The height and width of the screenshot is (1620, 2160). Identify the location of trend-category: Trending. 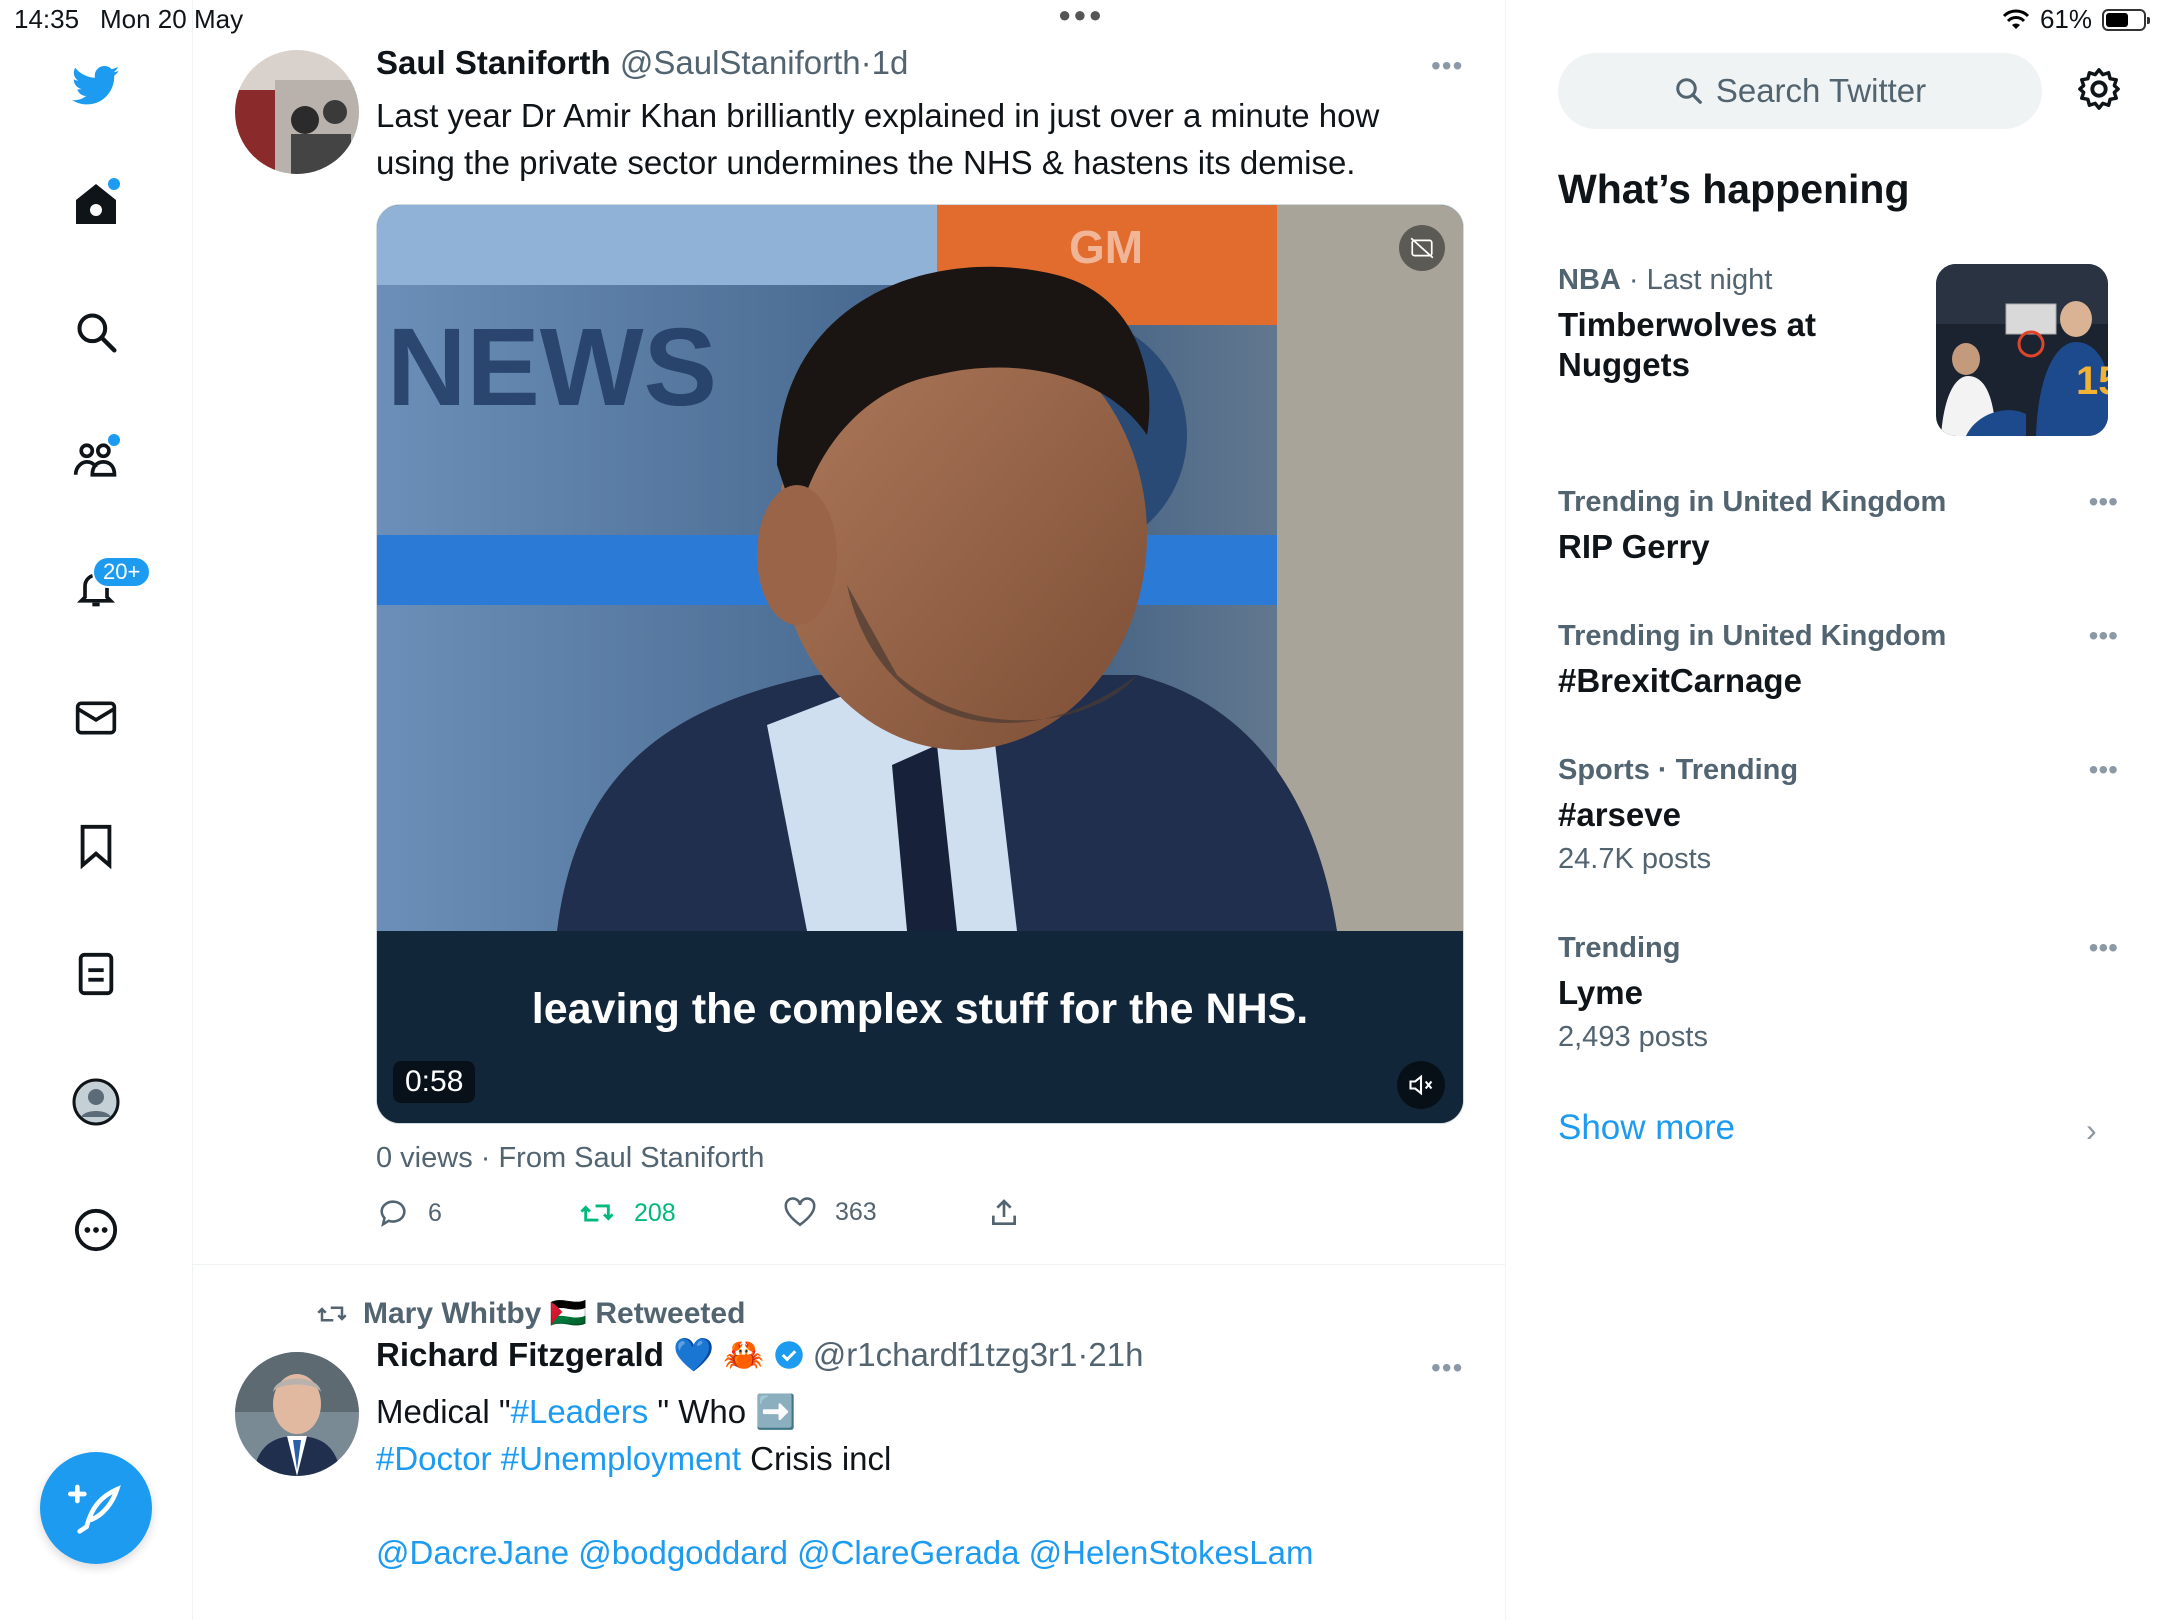
(1619, 948).